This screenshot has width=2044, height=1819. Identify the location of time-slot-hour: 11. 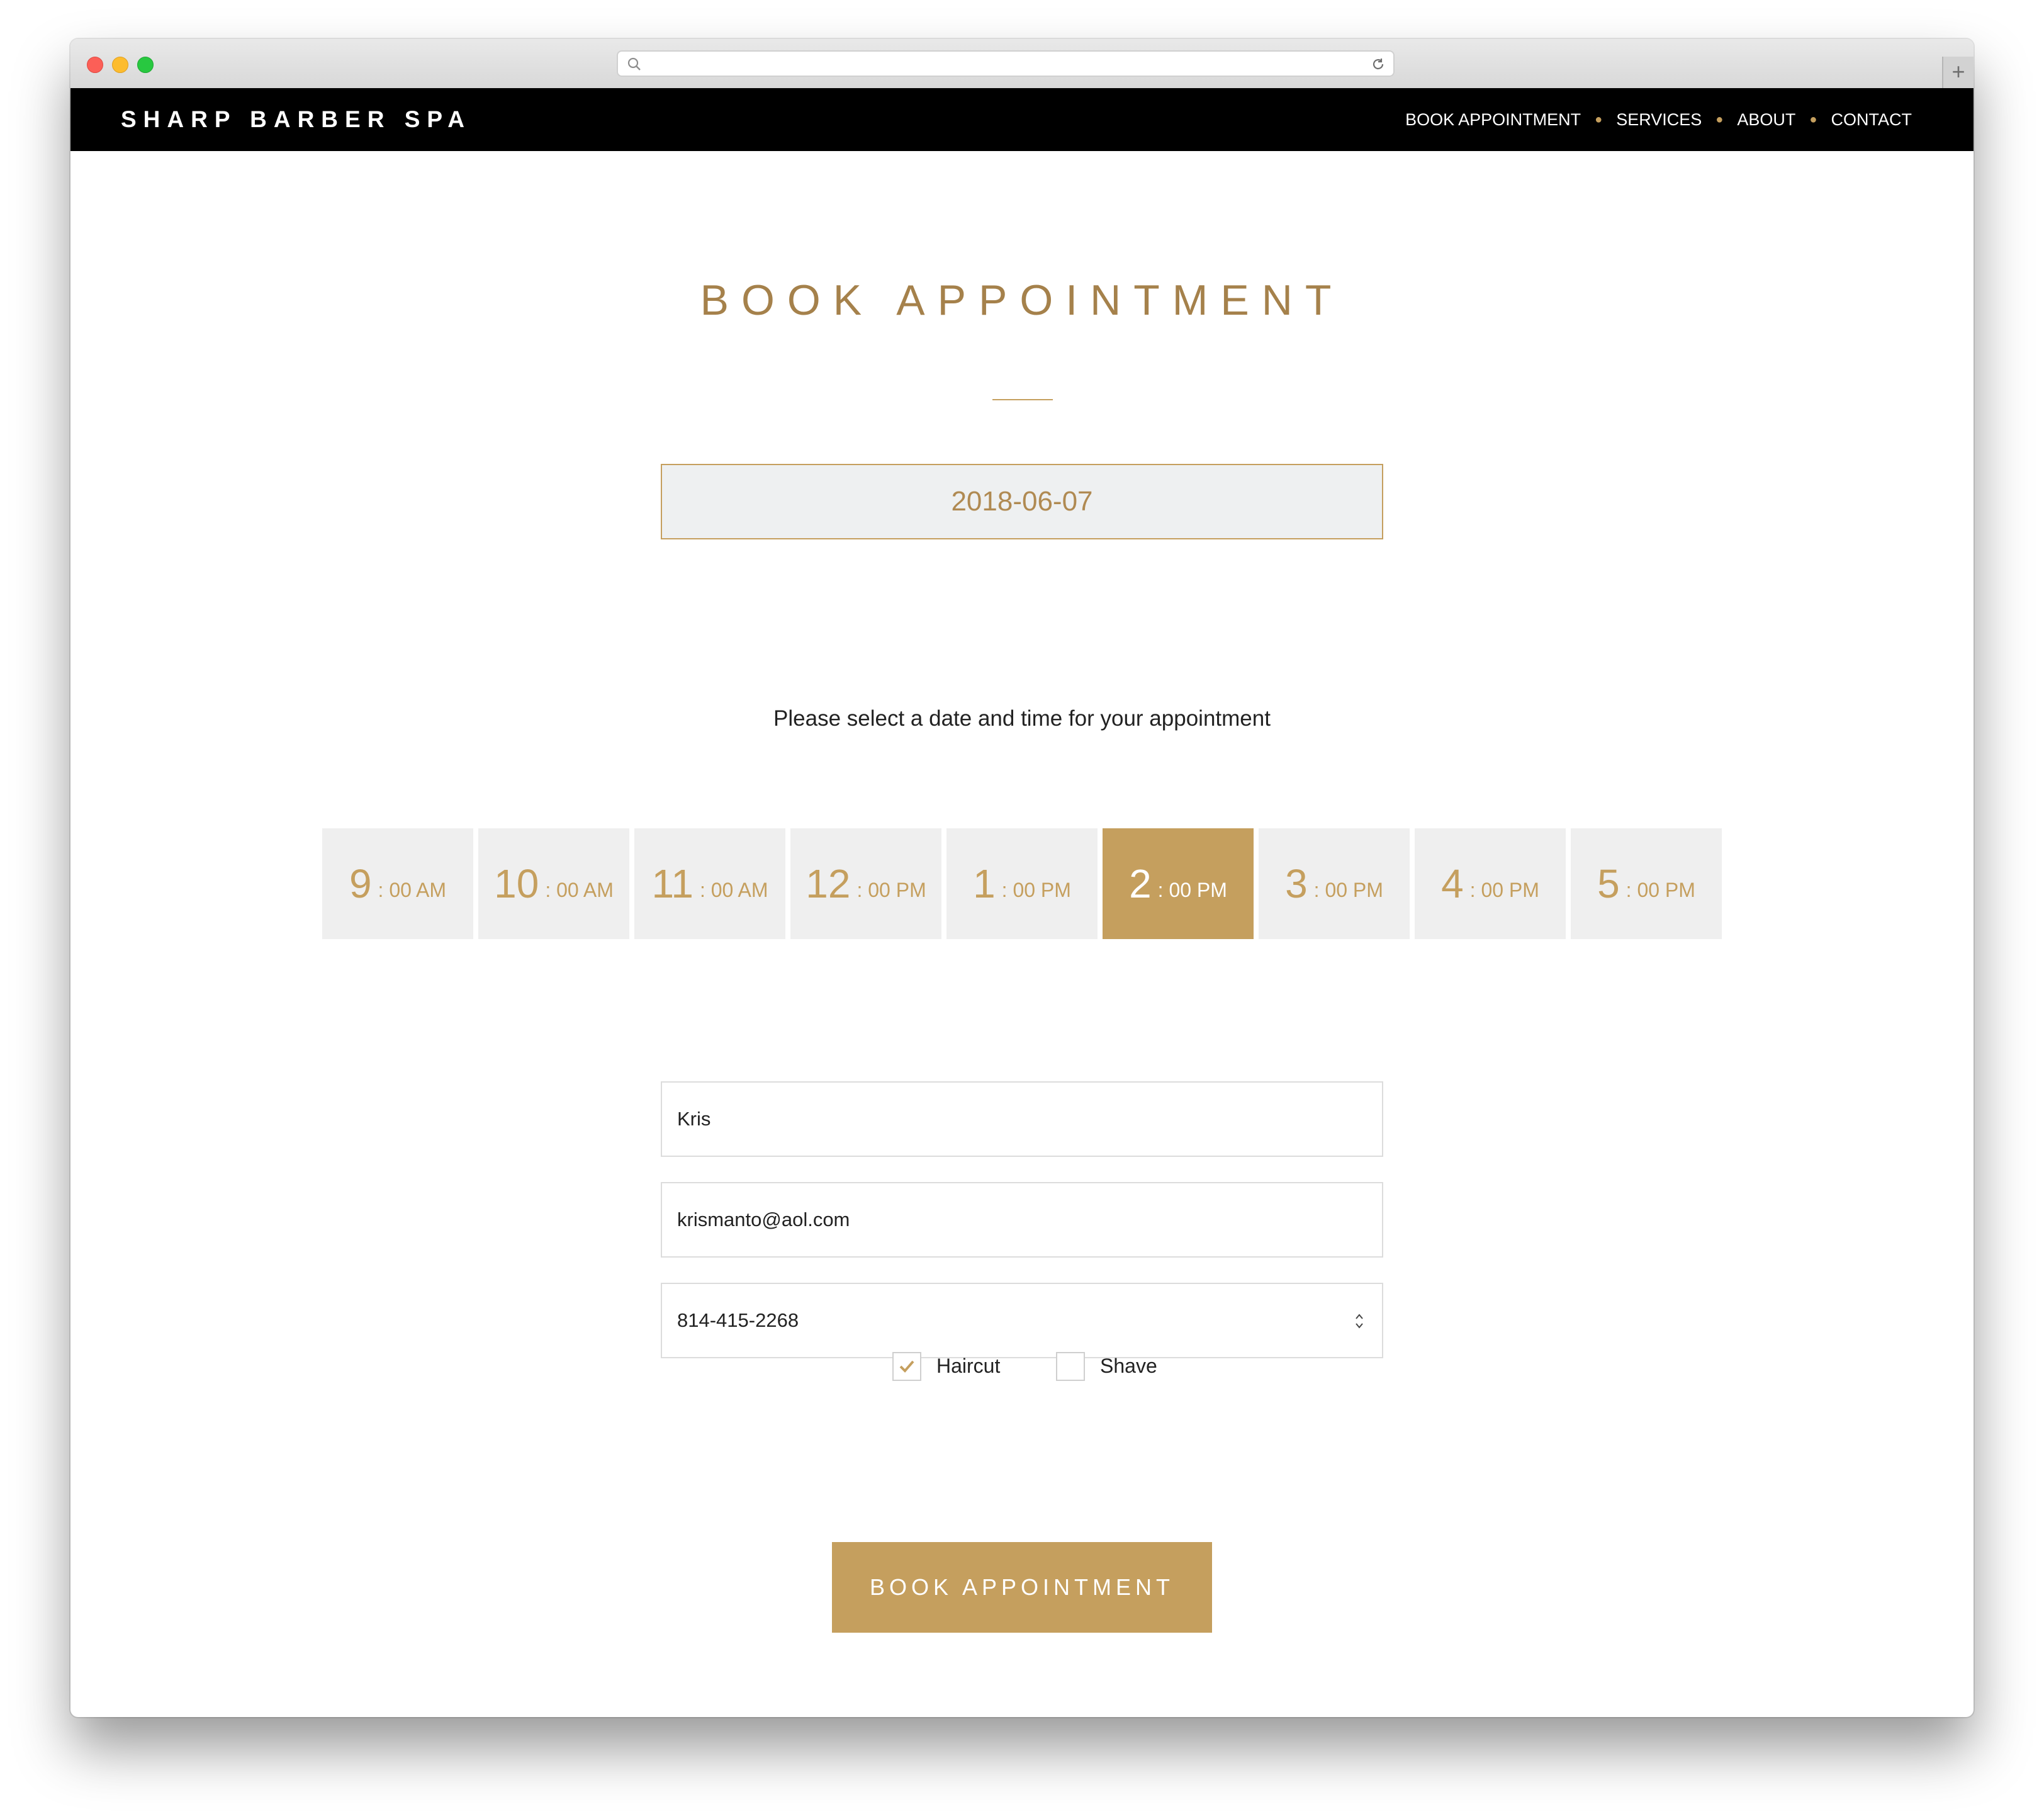
(672, 883).